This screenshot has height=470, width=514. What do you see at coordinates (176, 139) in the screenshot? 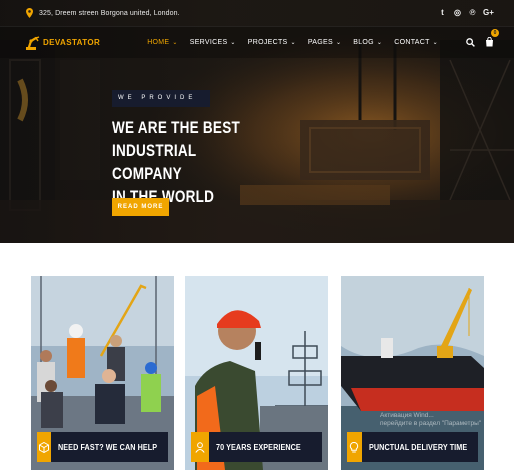
I see `hero-headline-line: WE ARE THE BEST INDUSTRIAL` at bounding box center [176, 139].